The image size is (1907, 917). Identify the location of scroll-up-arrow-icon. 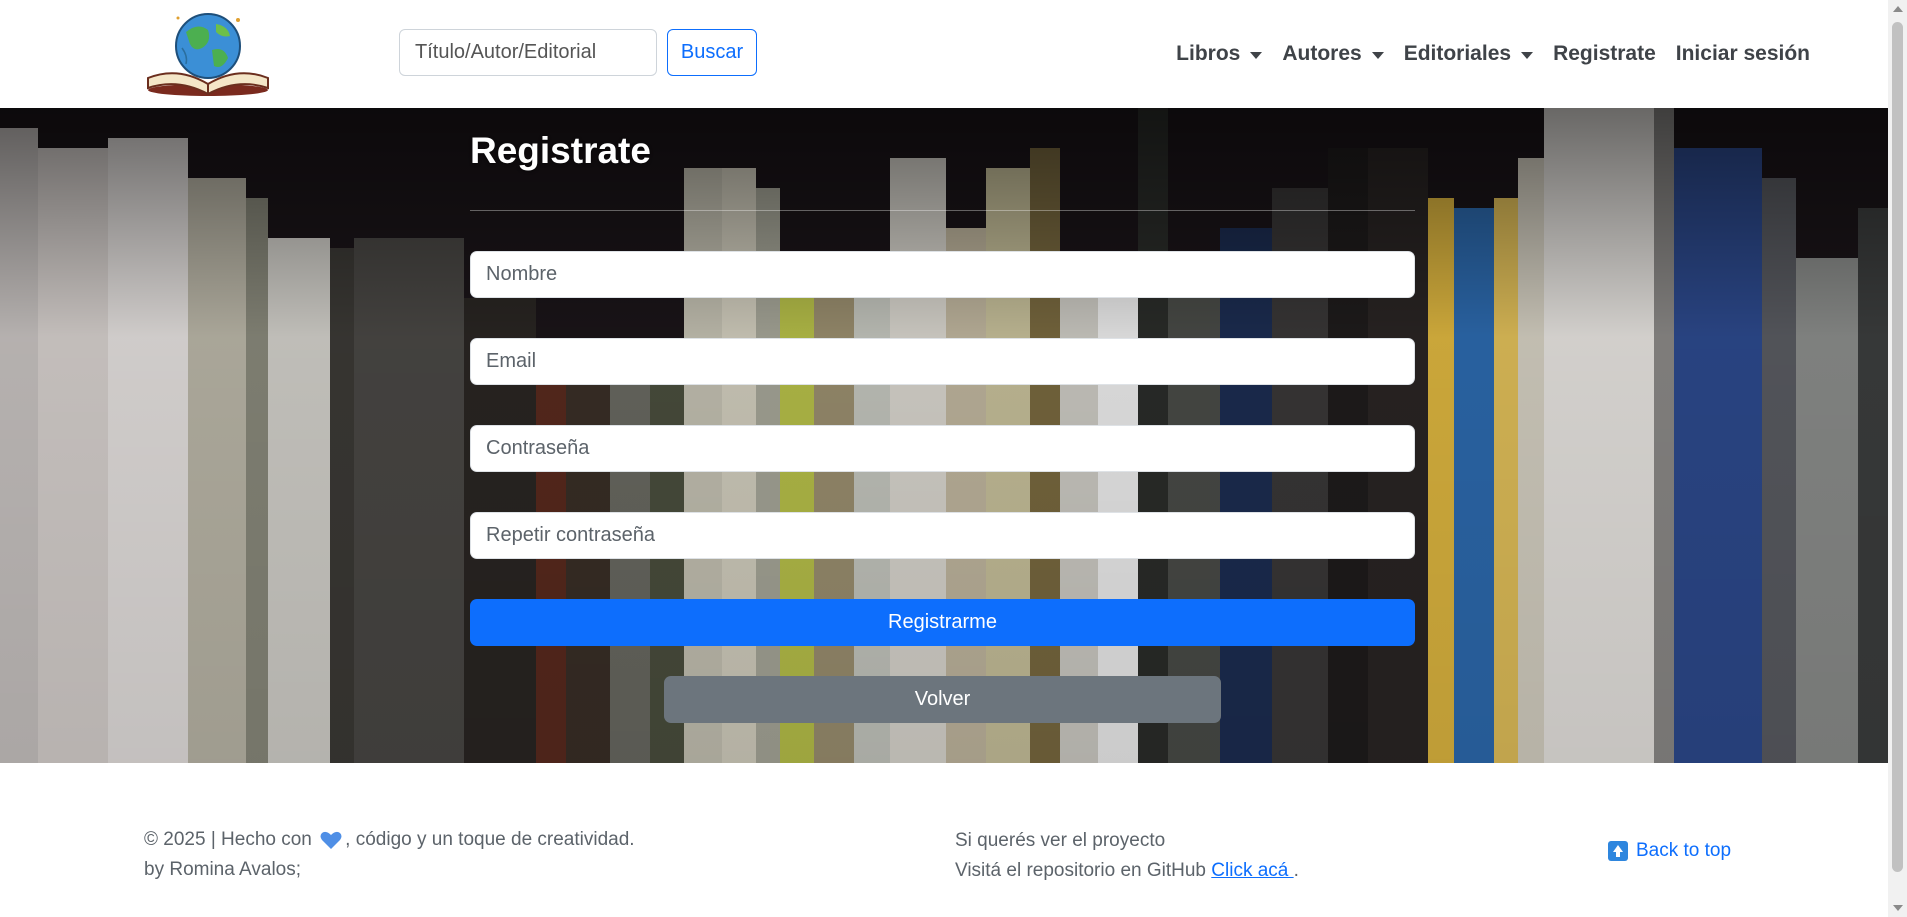
(1898, 9).